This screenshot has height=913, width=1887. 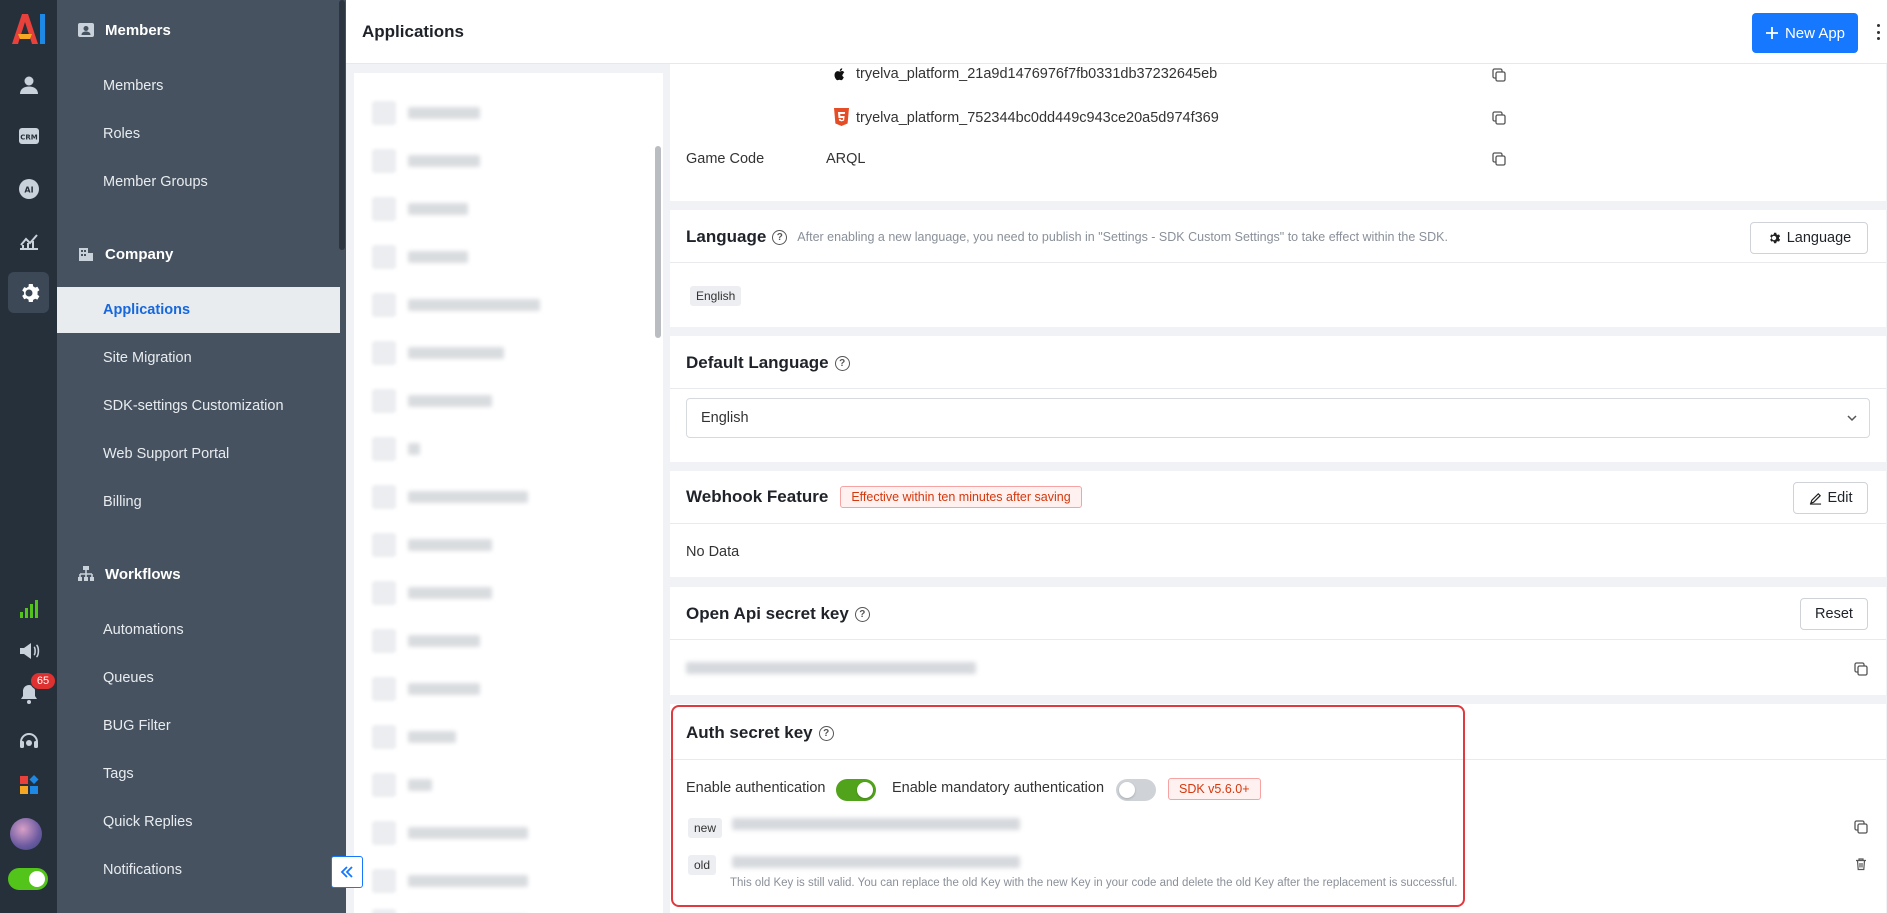 What do you see at coordinates (1861, 864) in the screenshot?
I see `trash-icon` at bounding box center [1861, 864].